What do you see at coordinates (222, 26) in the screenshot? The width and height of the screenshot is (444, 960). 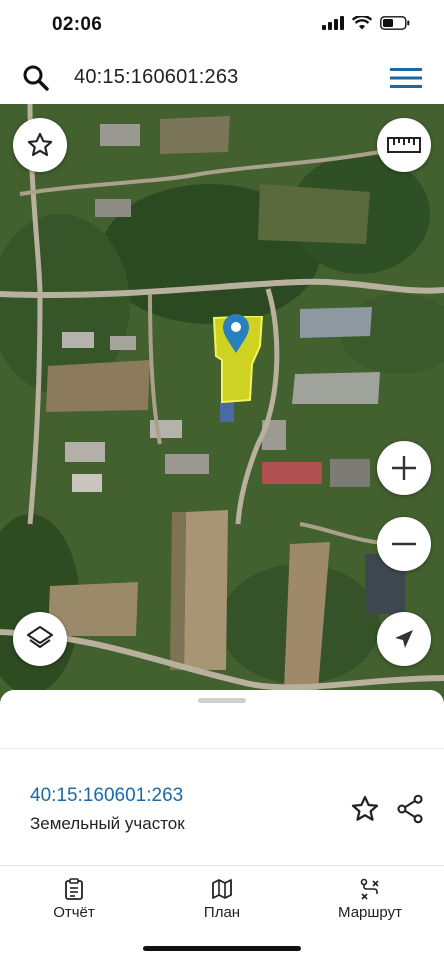 I see `status-bar: 02:06` at bounding box center [222, 26].